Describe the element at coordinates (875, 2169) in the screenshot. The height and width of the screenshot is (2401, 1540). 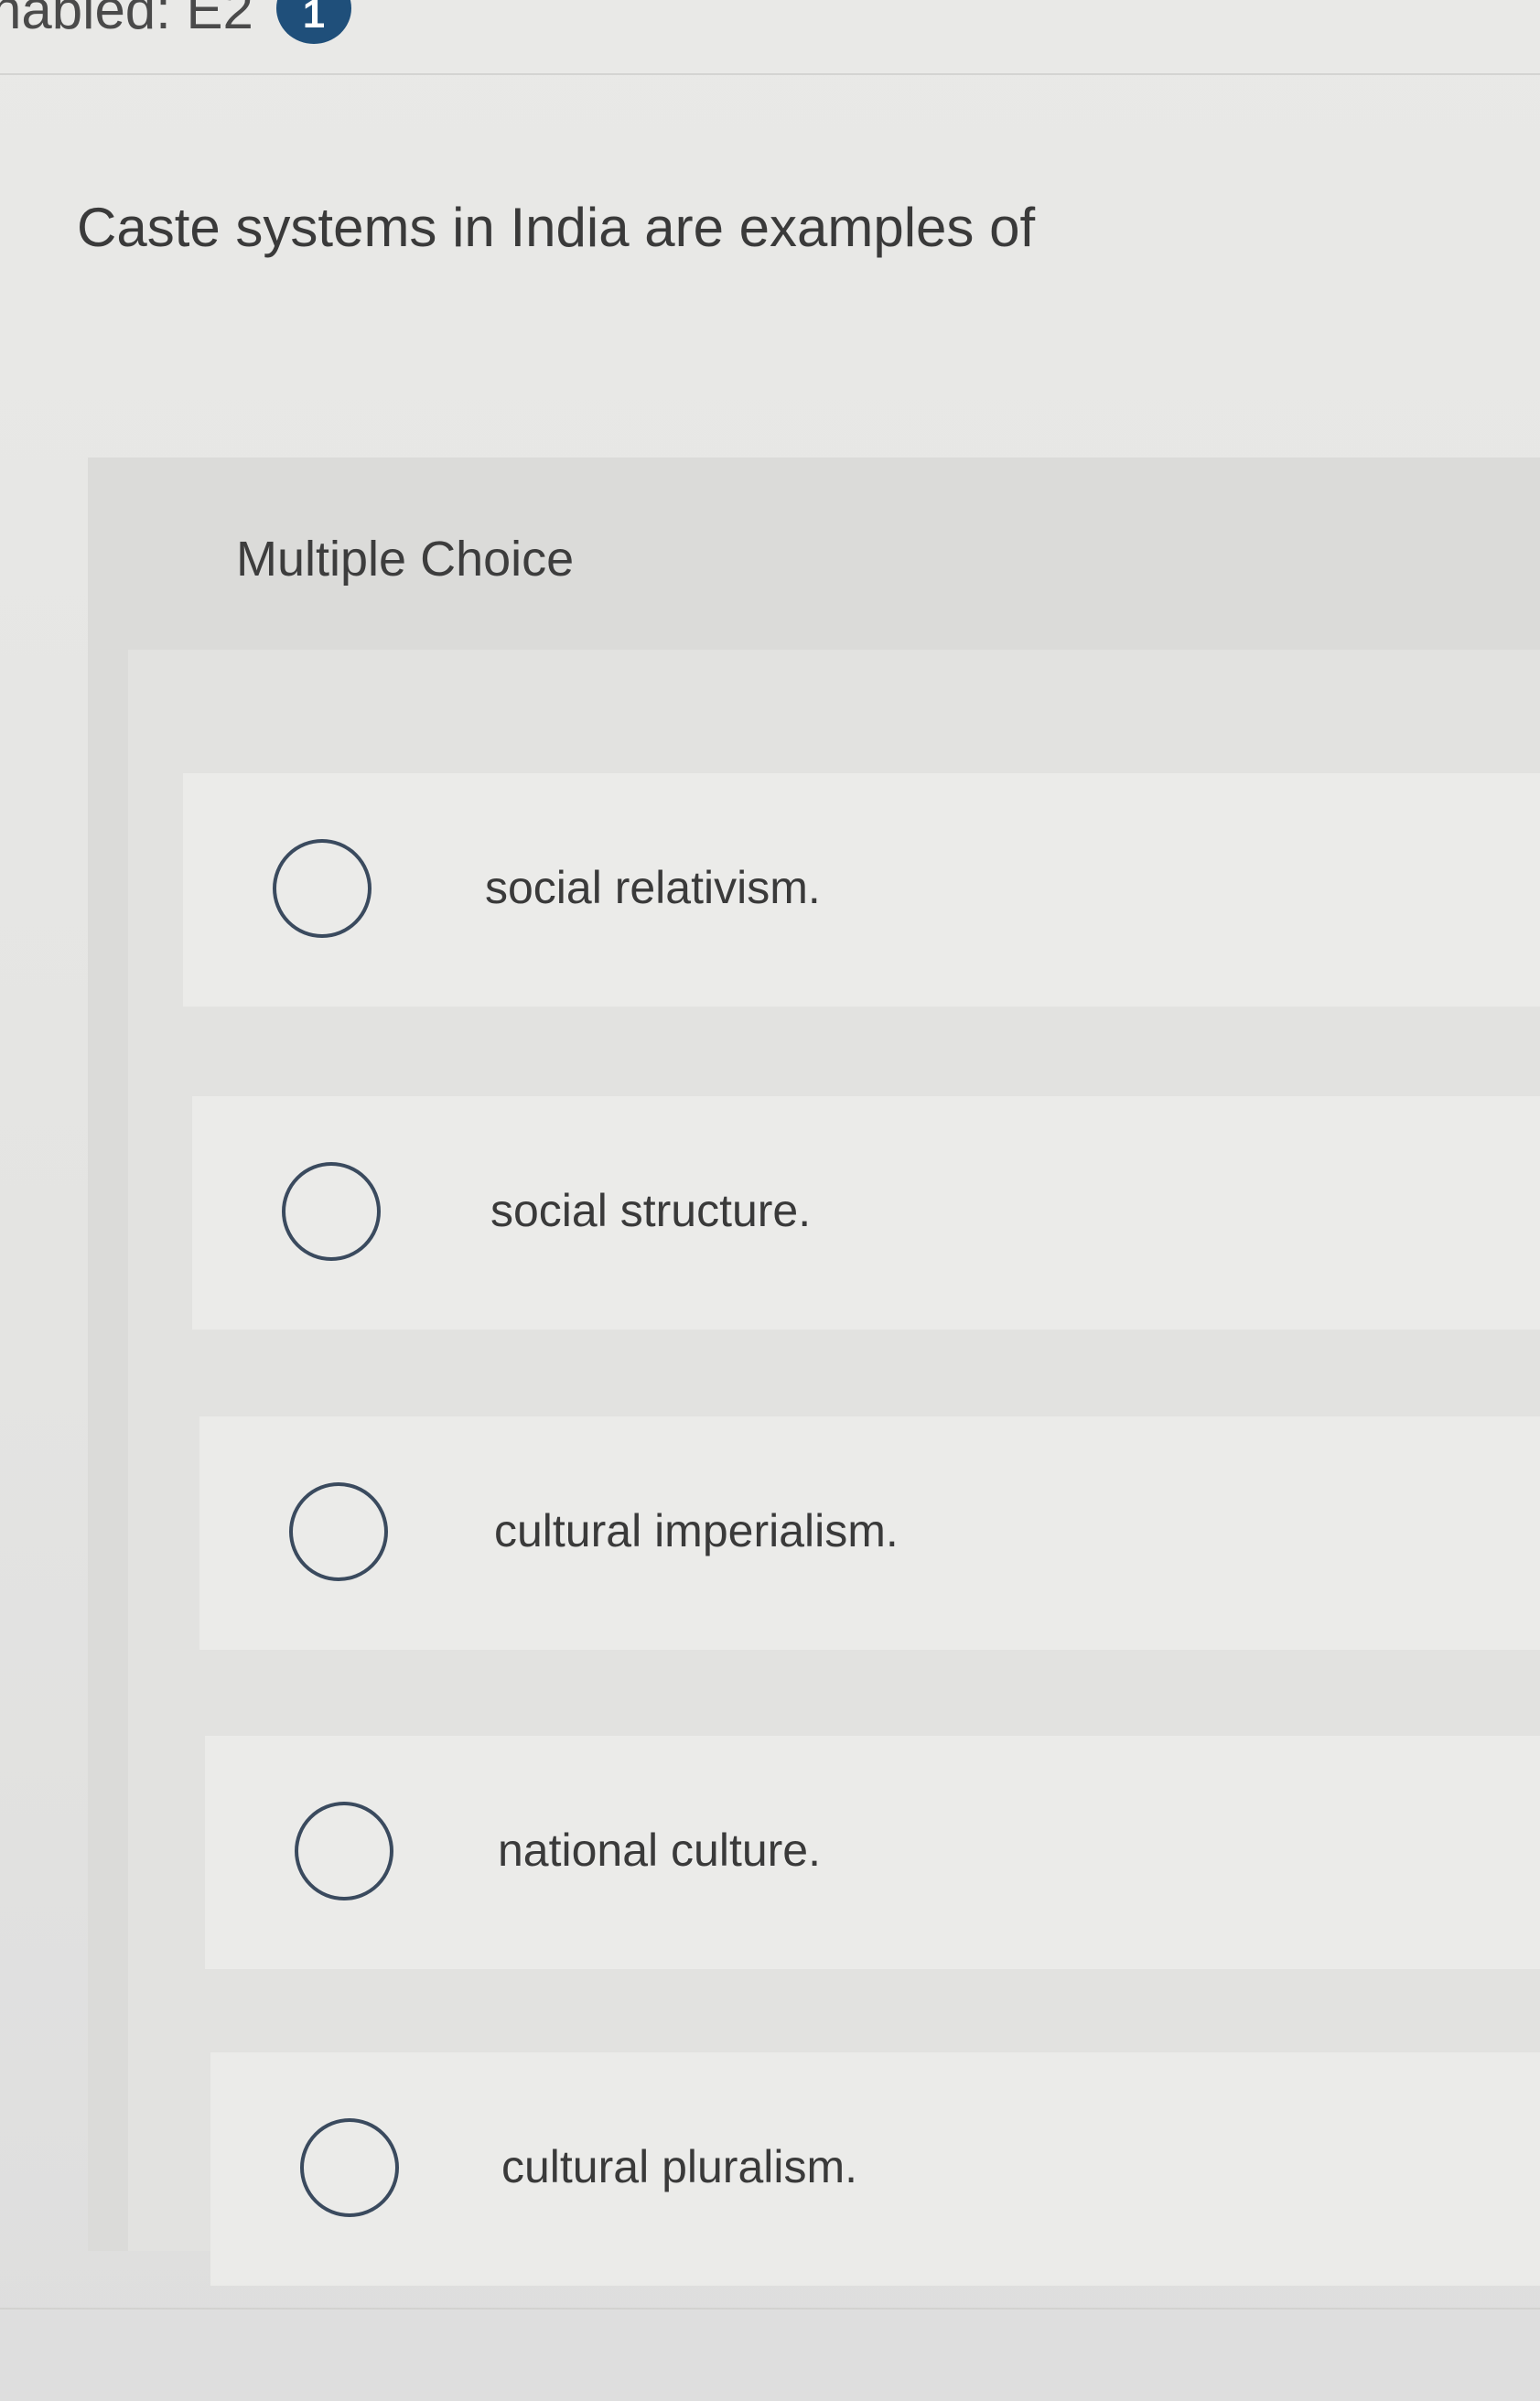
I see `answer-option: cultural pluralism.` at that location.